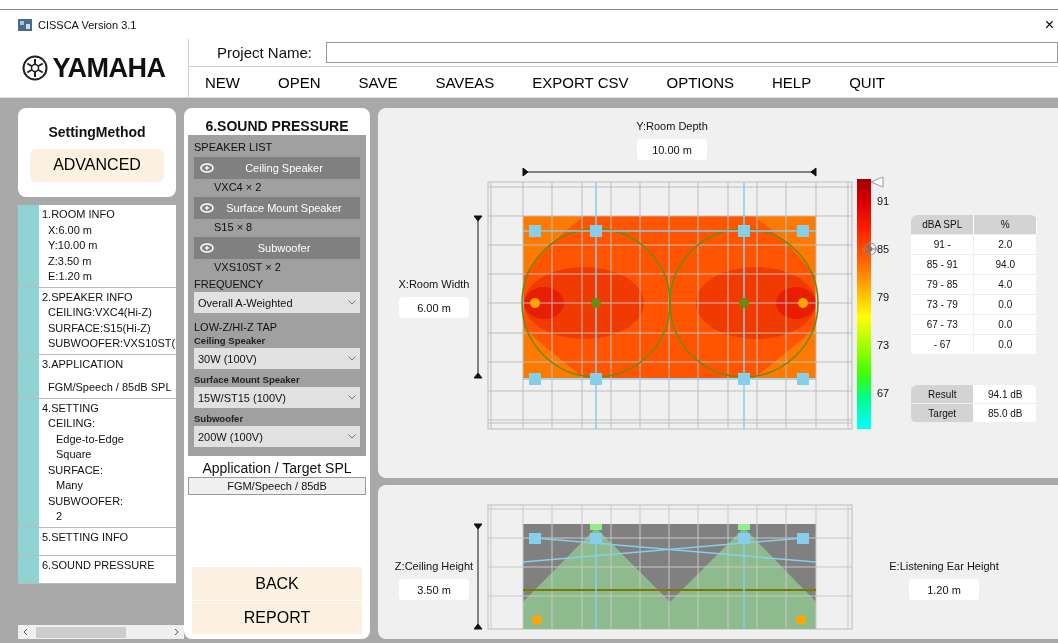 This screenshot has height=643, width=1058. What do you see at coordinates (99, 328) in the screenshot?
I see `step-detail: SURFACE:S15(Hi-Z)` at bounding box center [99, 328].